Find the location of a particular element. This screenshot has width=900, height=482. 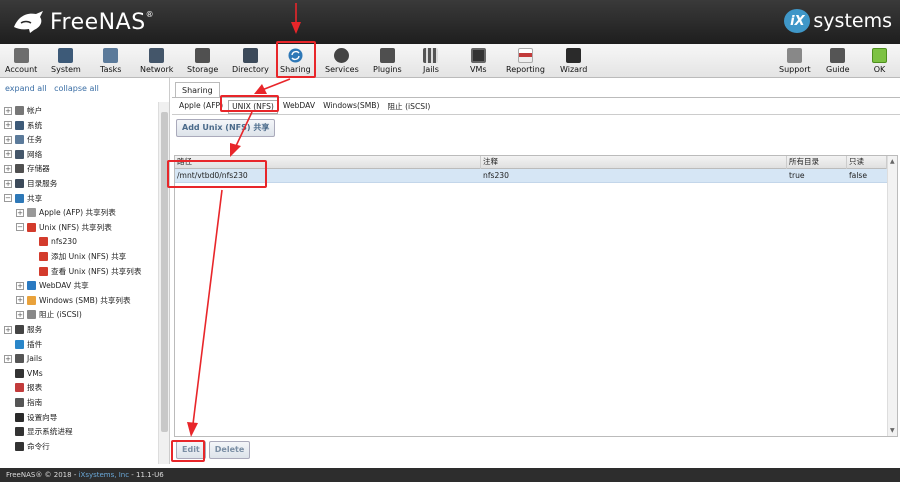

toolbar-reporting: Reporting is located at coordinates (525, 61).